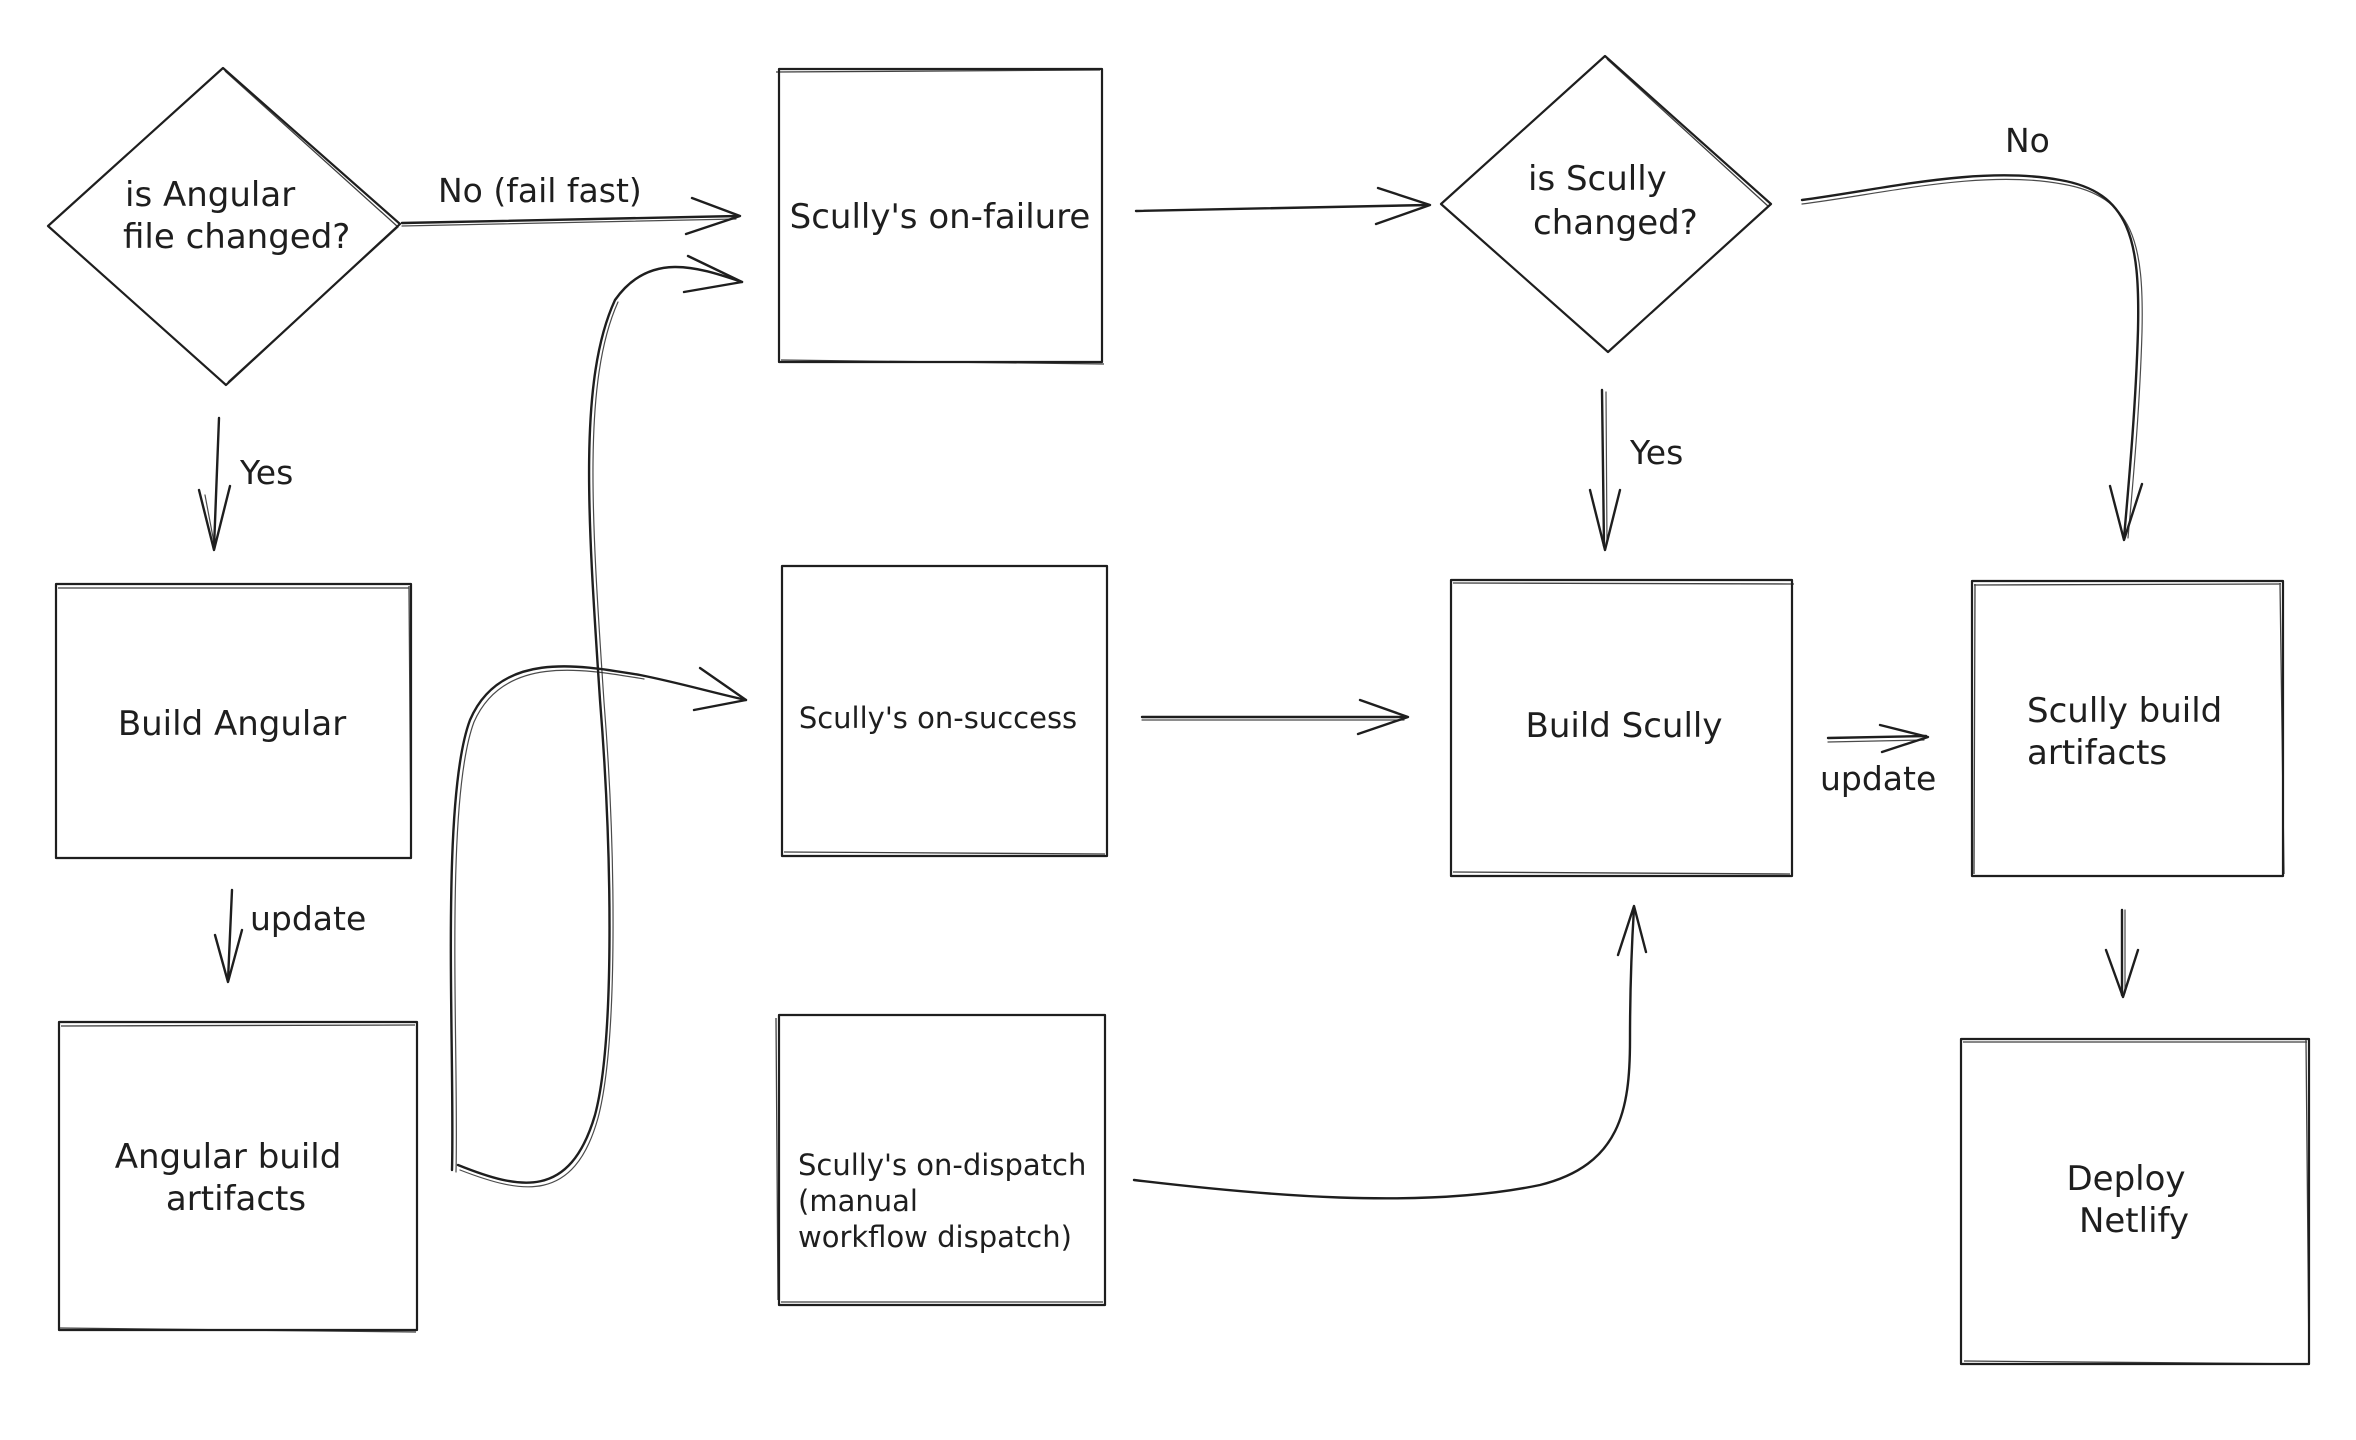  What do you see at coordinates (1615, 223) in the screenshot?
I see `node-label-line: changed?` at bounding box center [1615, 223].